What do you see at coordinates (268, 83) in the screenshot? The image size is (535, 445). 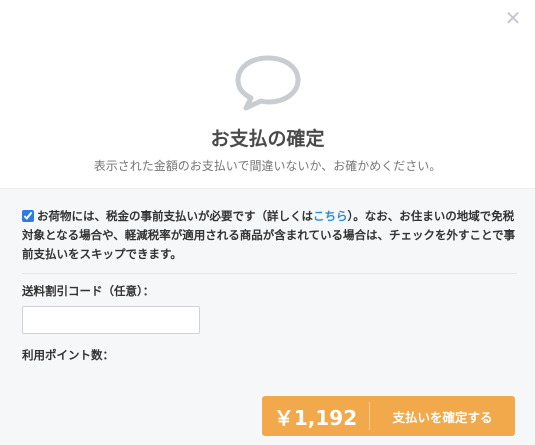 I see `speech-bubble-icon` at bounding box center [268, 83].